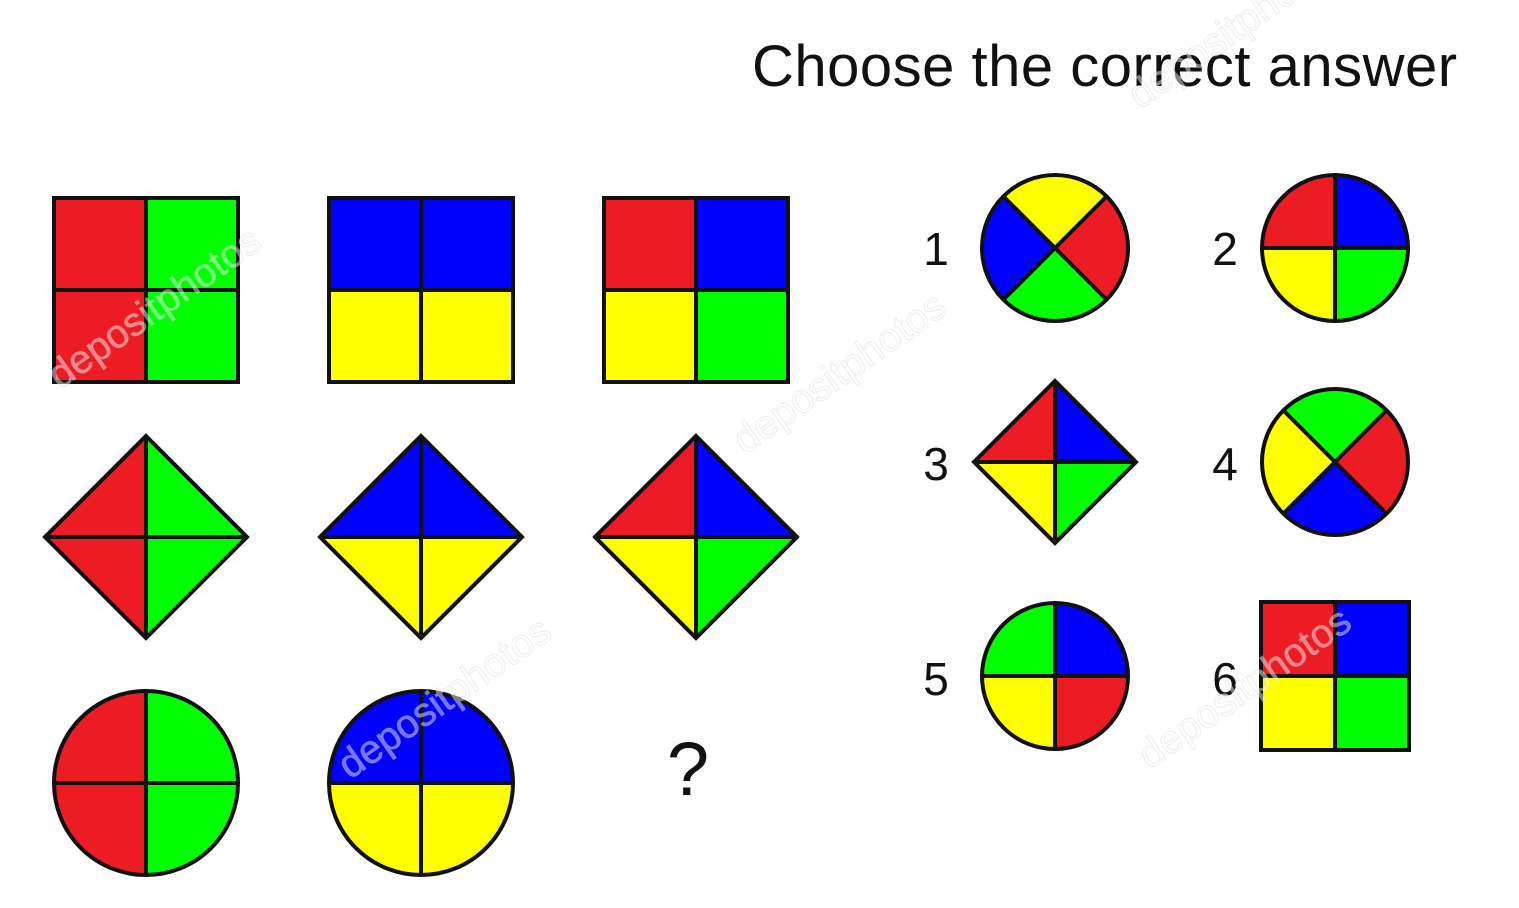 Image resolution: width=1519 pixels, height=908 pixels. I want to click on option-number-4: 4, so click(1225, 464).